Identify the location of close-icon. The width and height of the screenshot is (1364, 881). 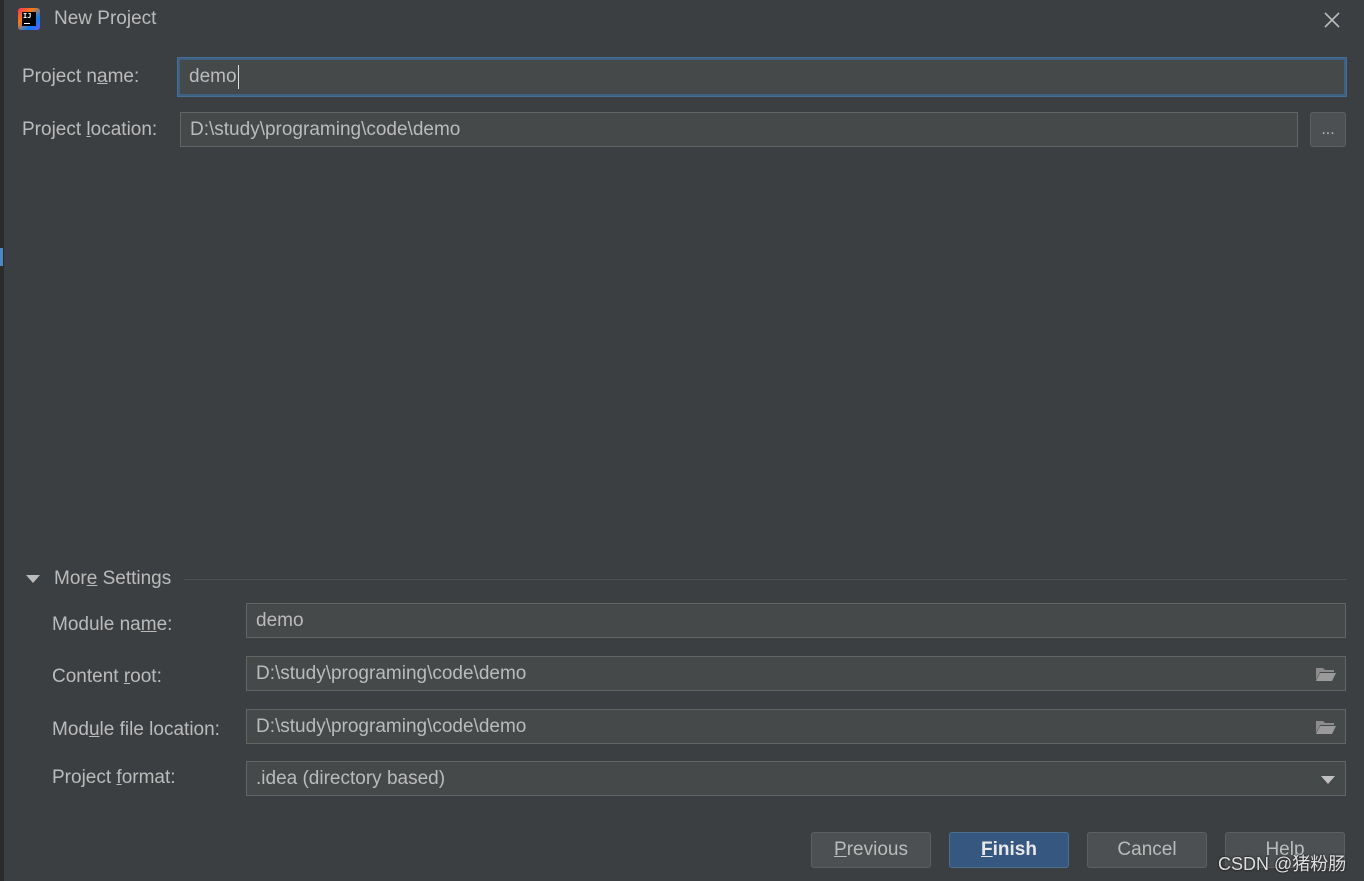
(1332, 20).